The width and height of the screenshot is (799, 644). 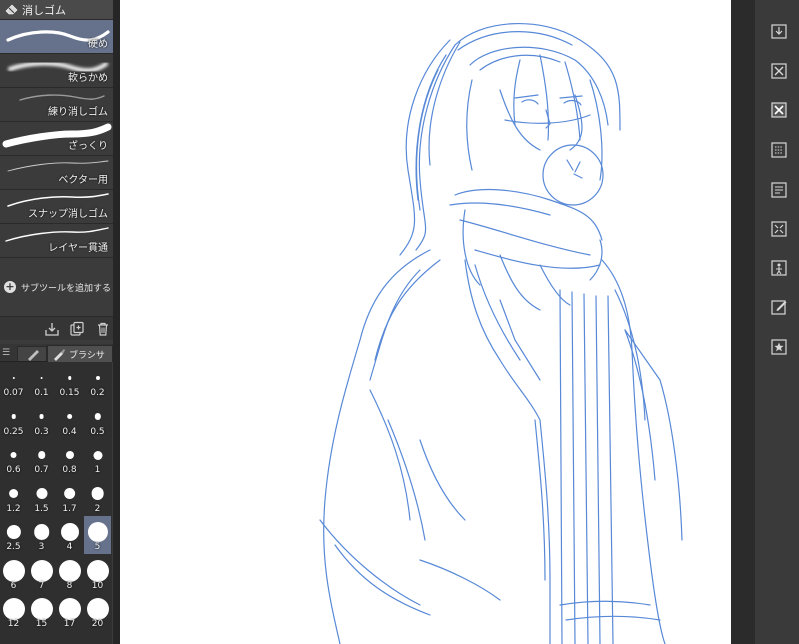 What do you see at coordinates (78, 112) in the screenshot?
I see `brush-label: 練り消しゴム` at bounding box center [78, 112].